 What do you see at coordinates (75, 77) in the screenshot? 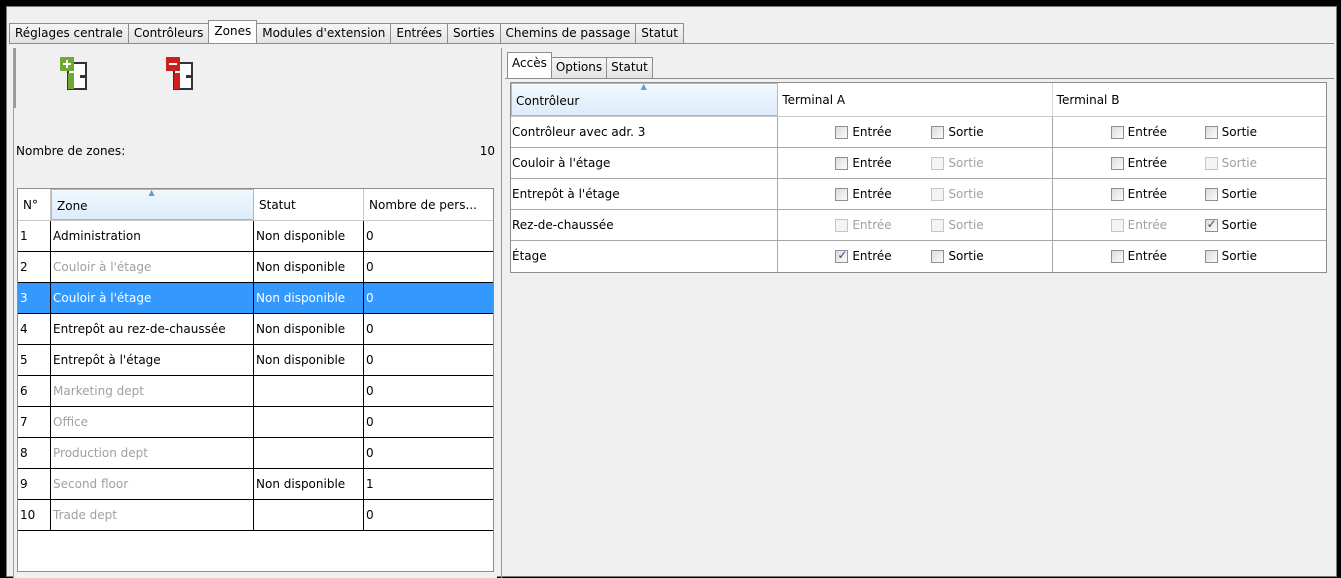
I see `add-zone-button` at bounding box center [75, 77].